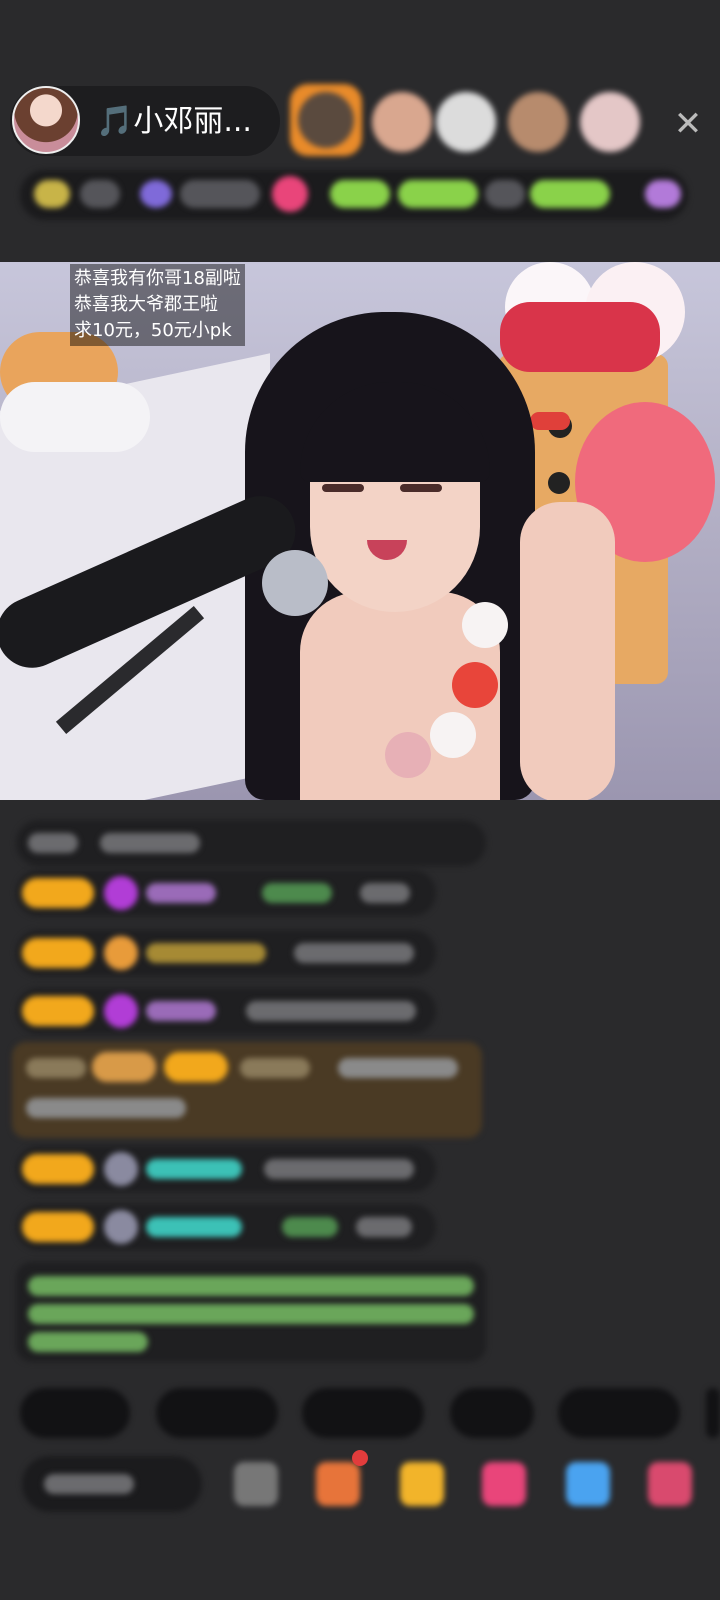  Describe the element at coordinates (251, 843) in the screenshot. I see `chat-message` at that location.